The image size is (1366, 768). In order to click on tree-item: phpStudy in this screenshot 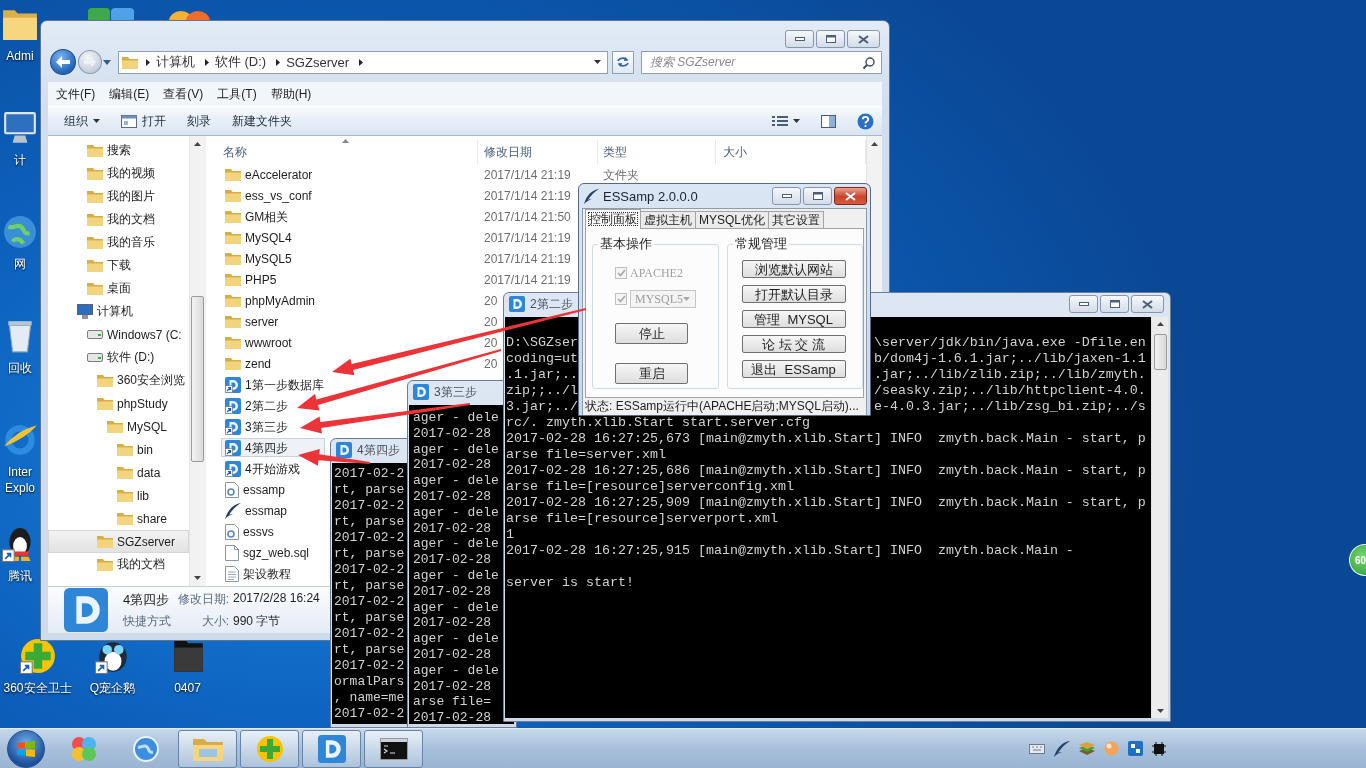, I will do `click(118, 403)`.